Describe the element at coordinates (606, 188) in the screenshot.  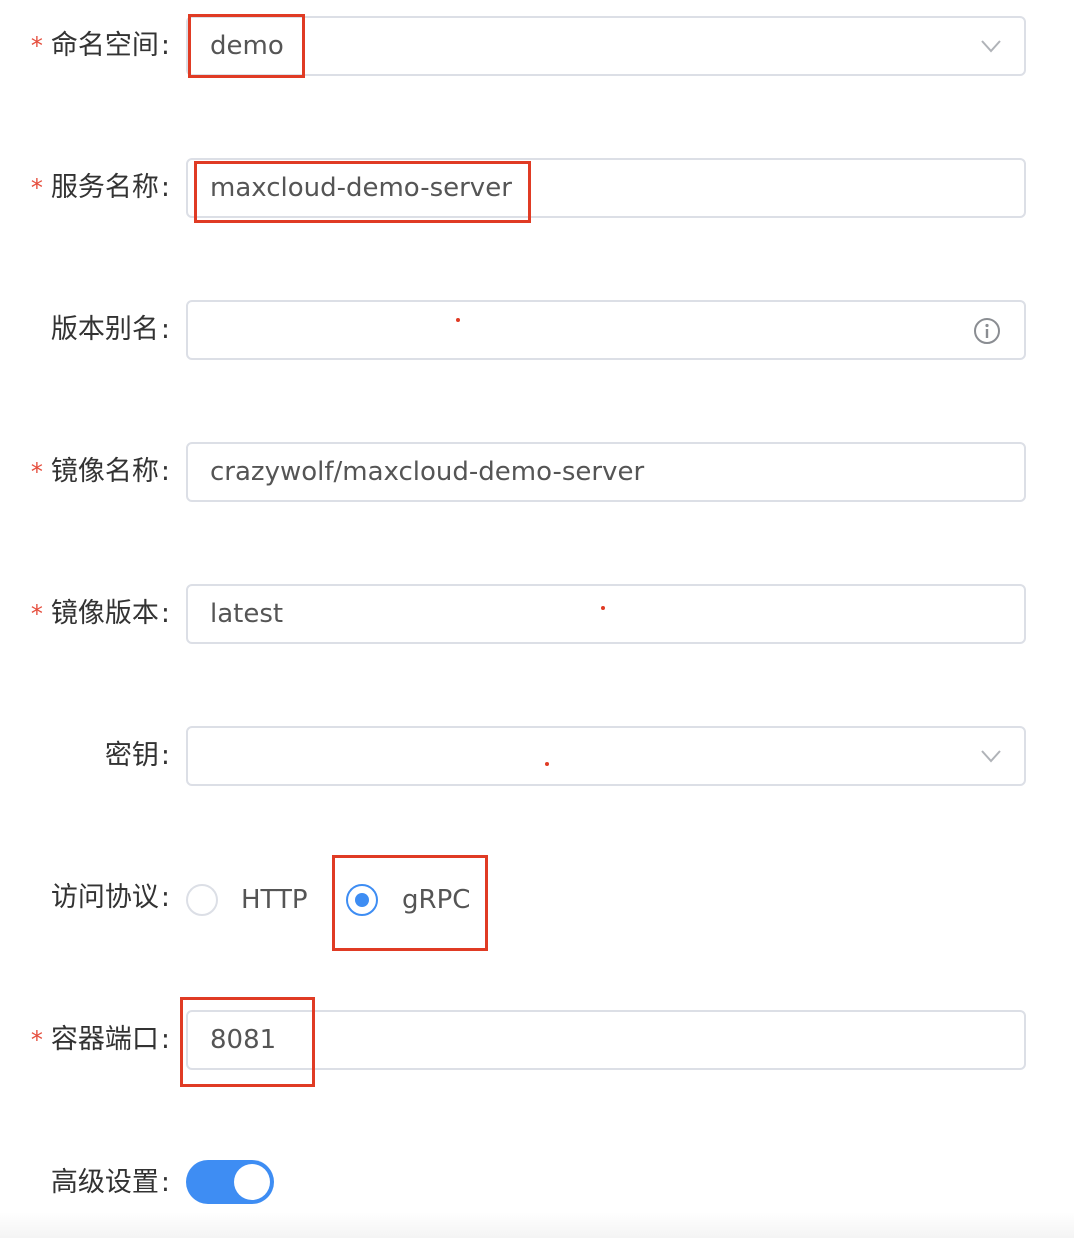
I see `service-name-input: maxcloud-demo-server` at that location.